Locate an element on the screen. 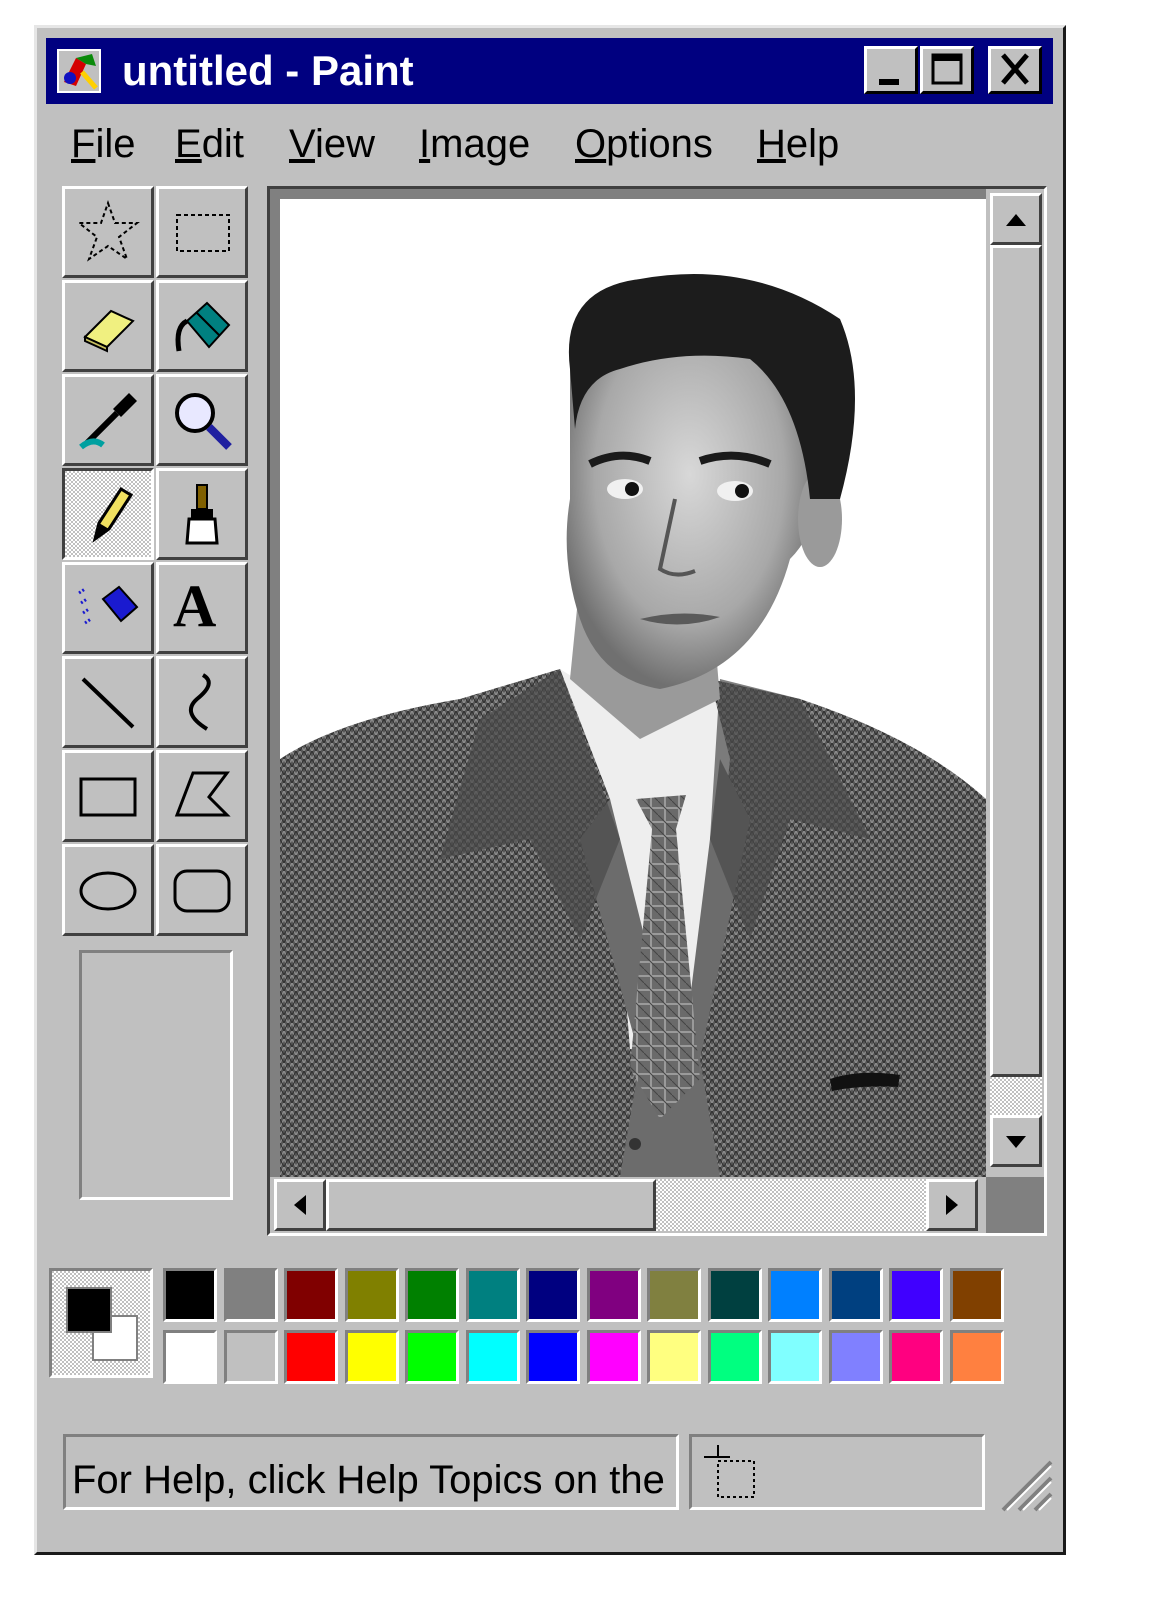 This screenshot has height=1600, width=1158. tool-rounded-rectangle is located at coordinates (202, 890).